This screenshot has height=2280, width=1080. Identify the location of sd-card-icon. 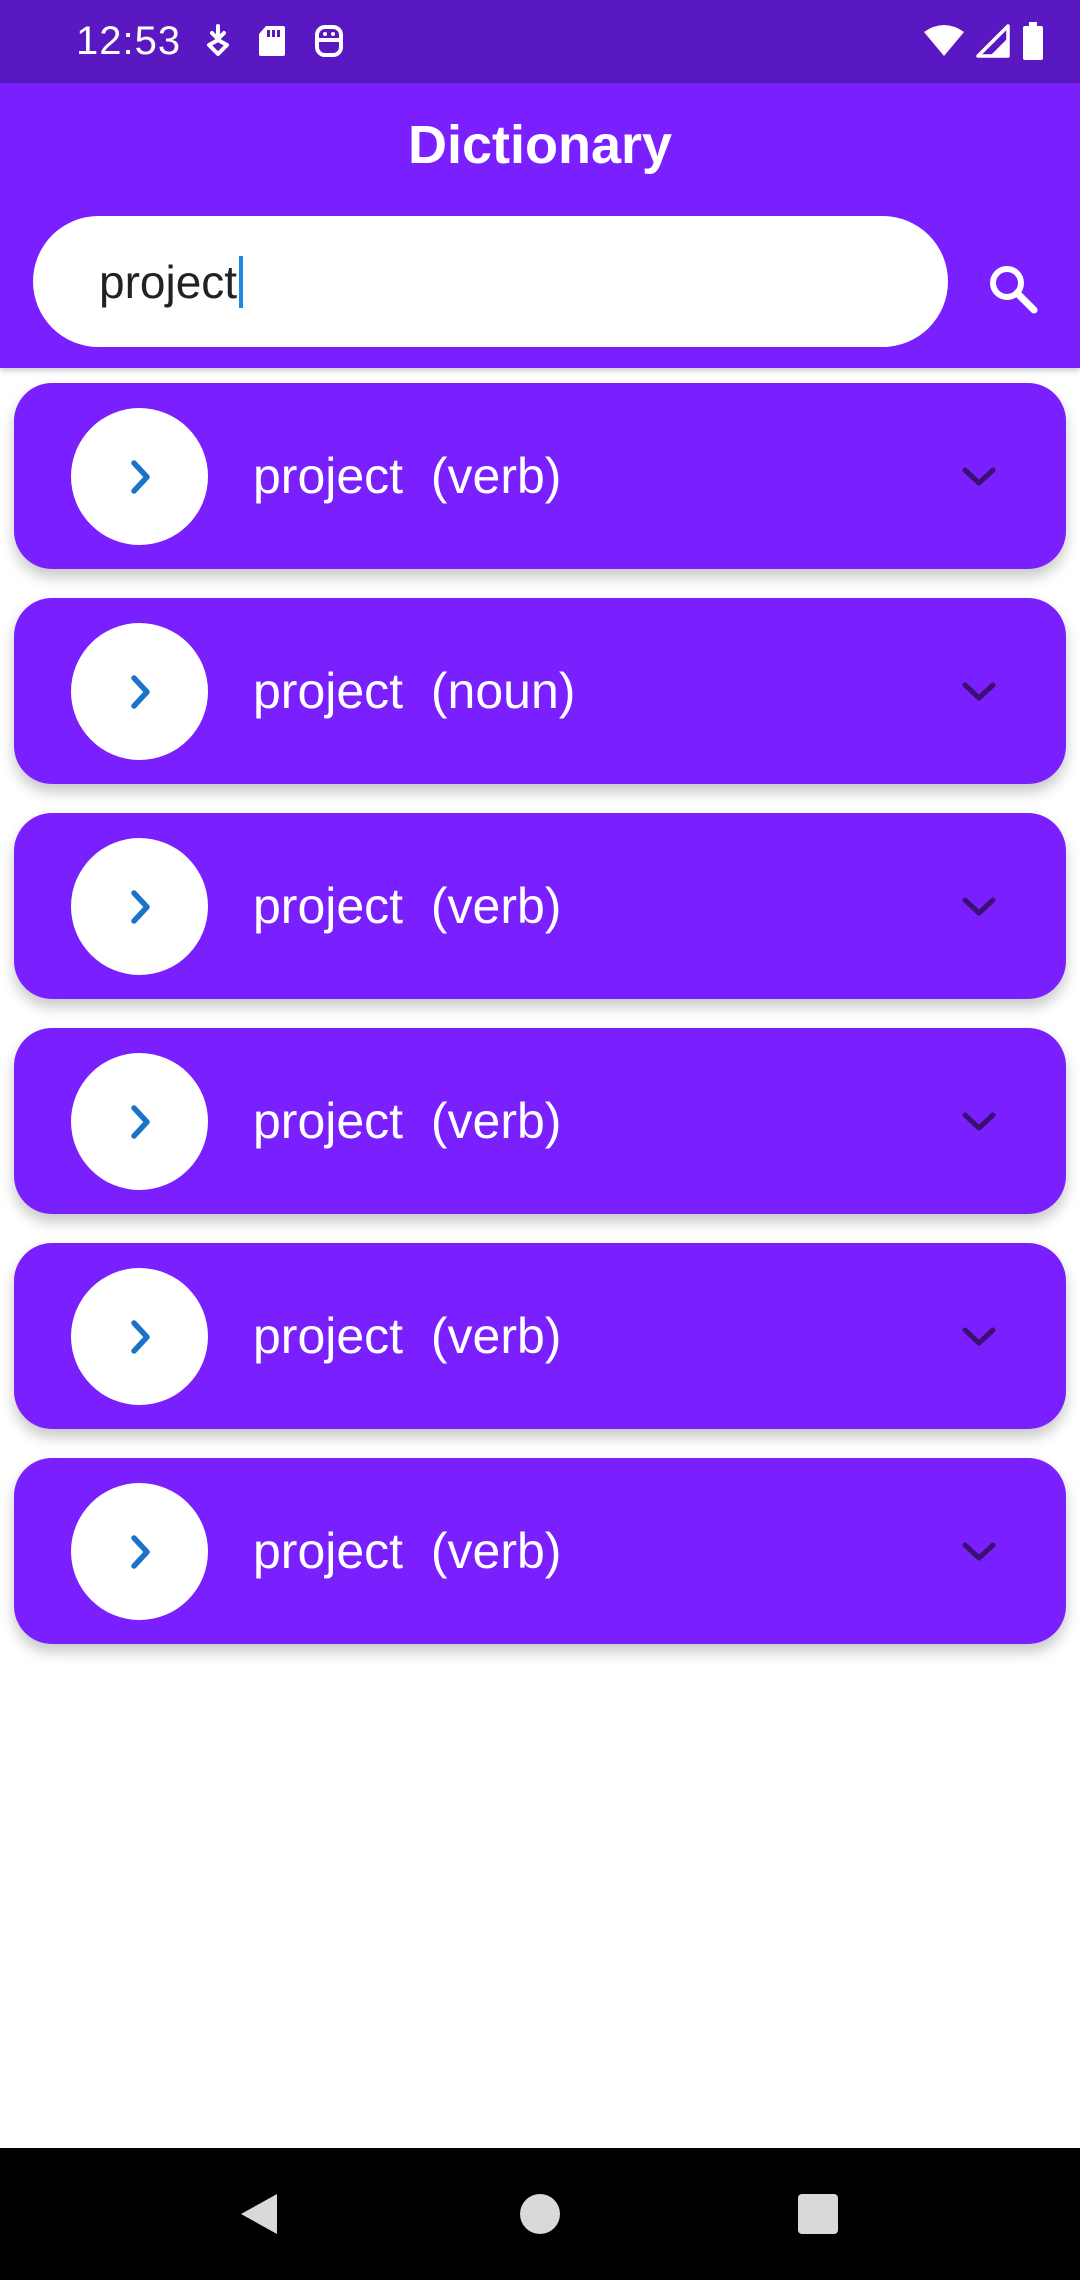
(272, 41).